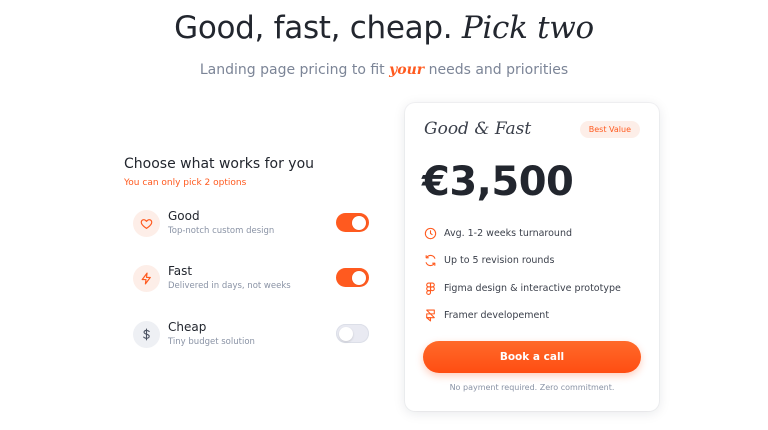 Image resolution: width=768 pixels, height=430 pixels. Describe the element at coordinates (146, 334) in the screenshot. I see `dollar-icon` at that location.